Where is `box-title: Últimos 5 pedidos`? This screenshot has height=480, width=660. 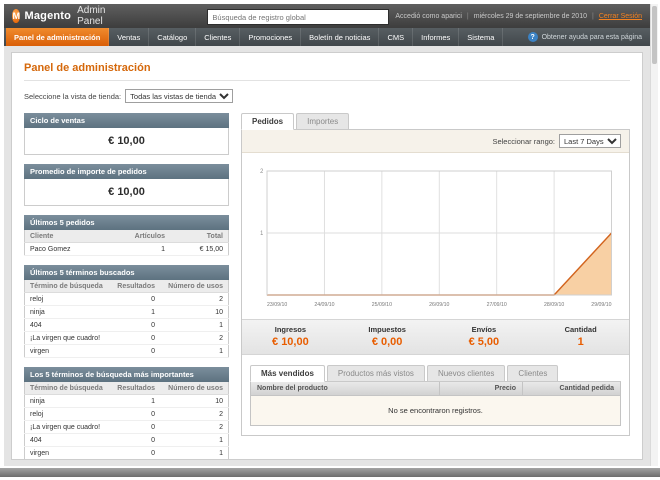 box-title: Últimos 5 pedidos is located at coordinates (126, 222).